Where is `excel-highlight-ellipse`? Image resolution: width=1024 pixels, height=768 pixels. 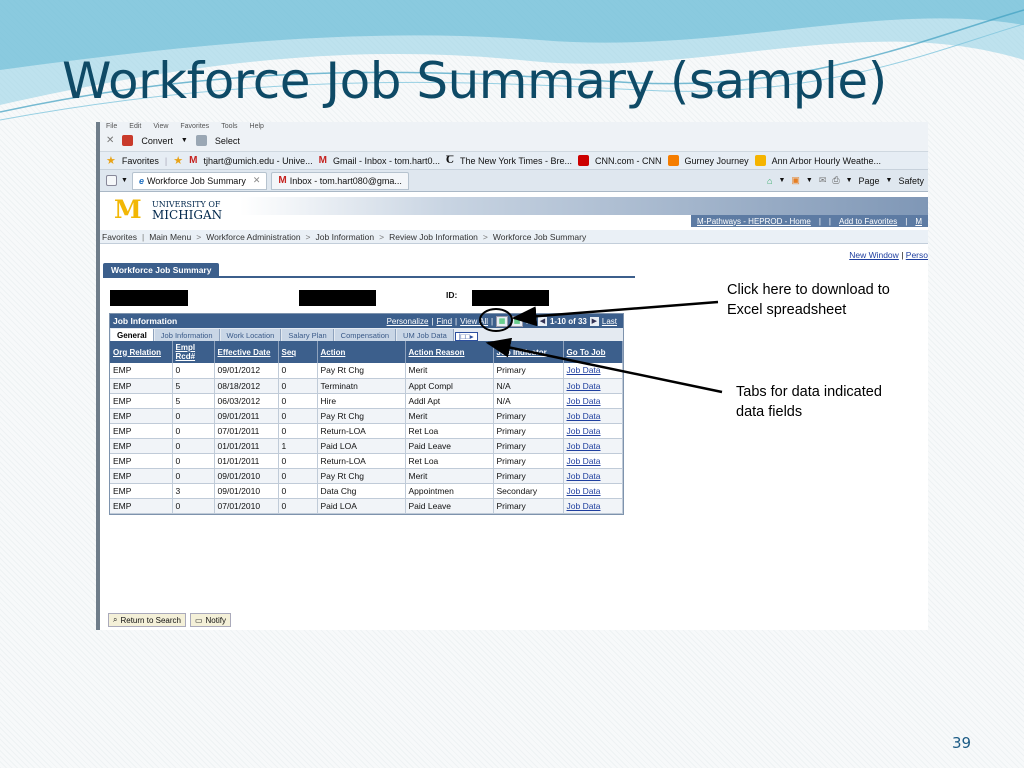 excel-highlight-ellipse is located at coordinates (496, 320).